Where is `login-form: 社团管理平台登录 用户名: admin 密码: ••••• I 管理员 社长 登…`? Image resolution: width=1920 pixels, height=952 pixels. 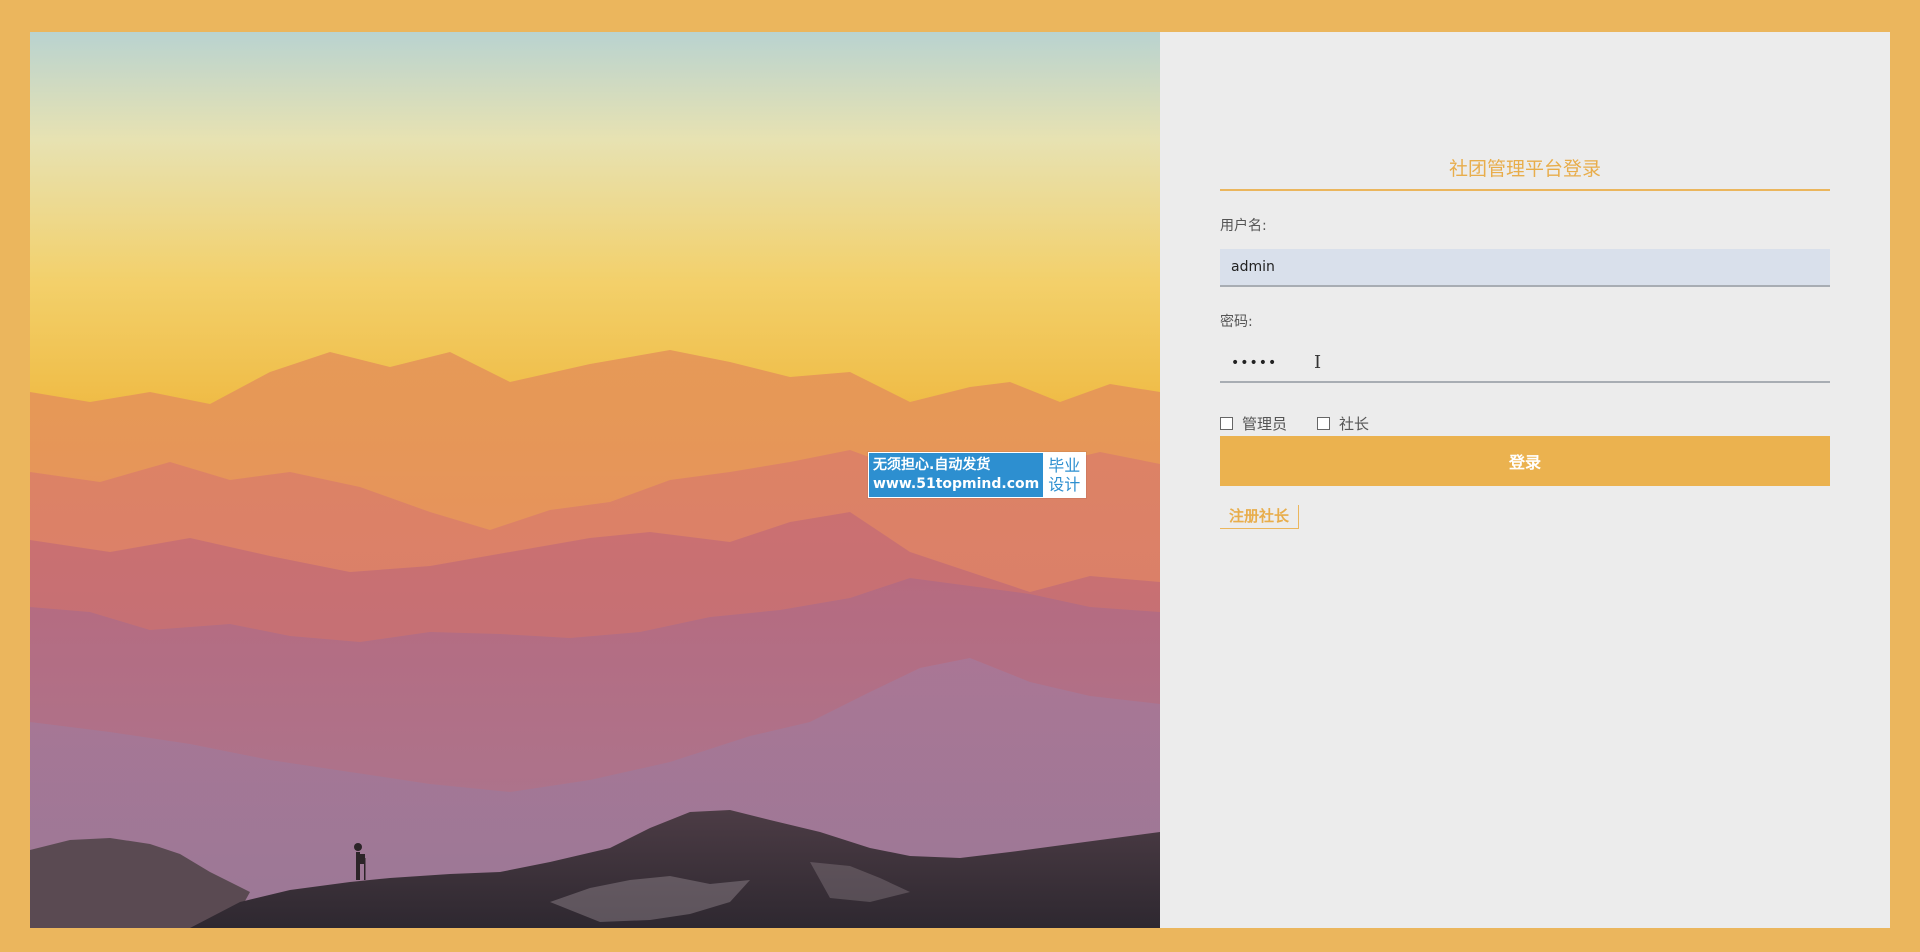
login-form: 社团管理平台登录 用户名: admin 密码: ••••• I 管理员 社长 登… is located at coordinates (1525, 341).